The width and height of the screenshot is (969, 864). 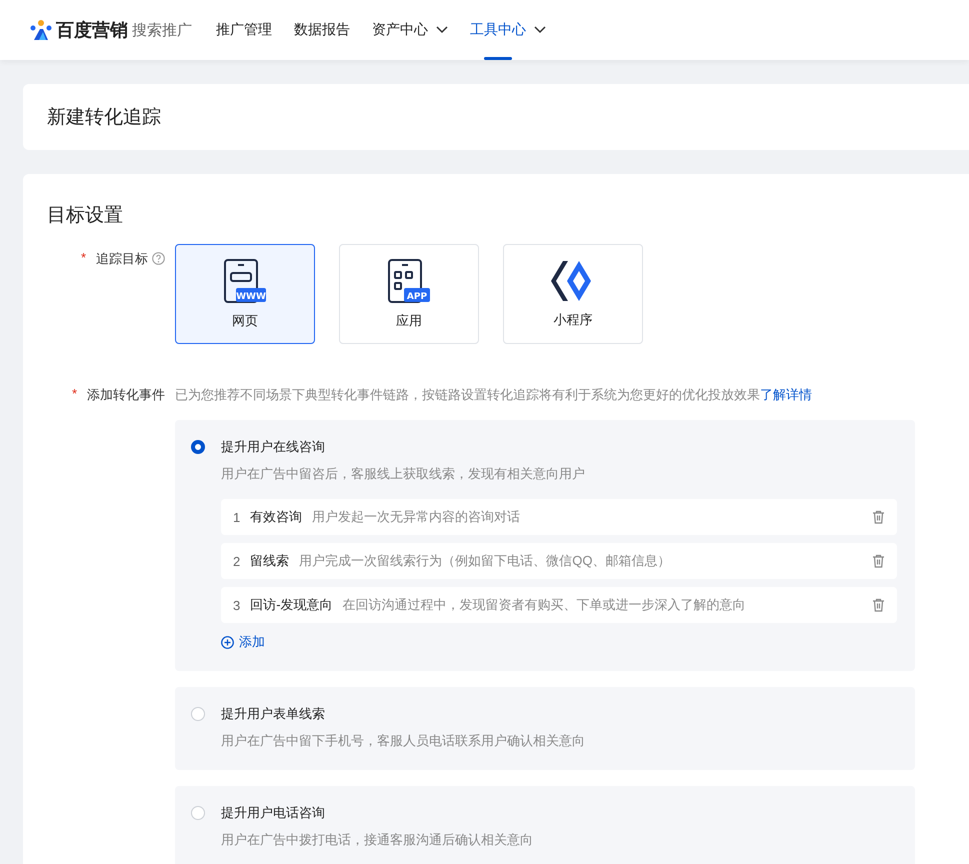 I want to click on nav-label: 推广管理, so click(x=244, y=30).